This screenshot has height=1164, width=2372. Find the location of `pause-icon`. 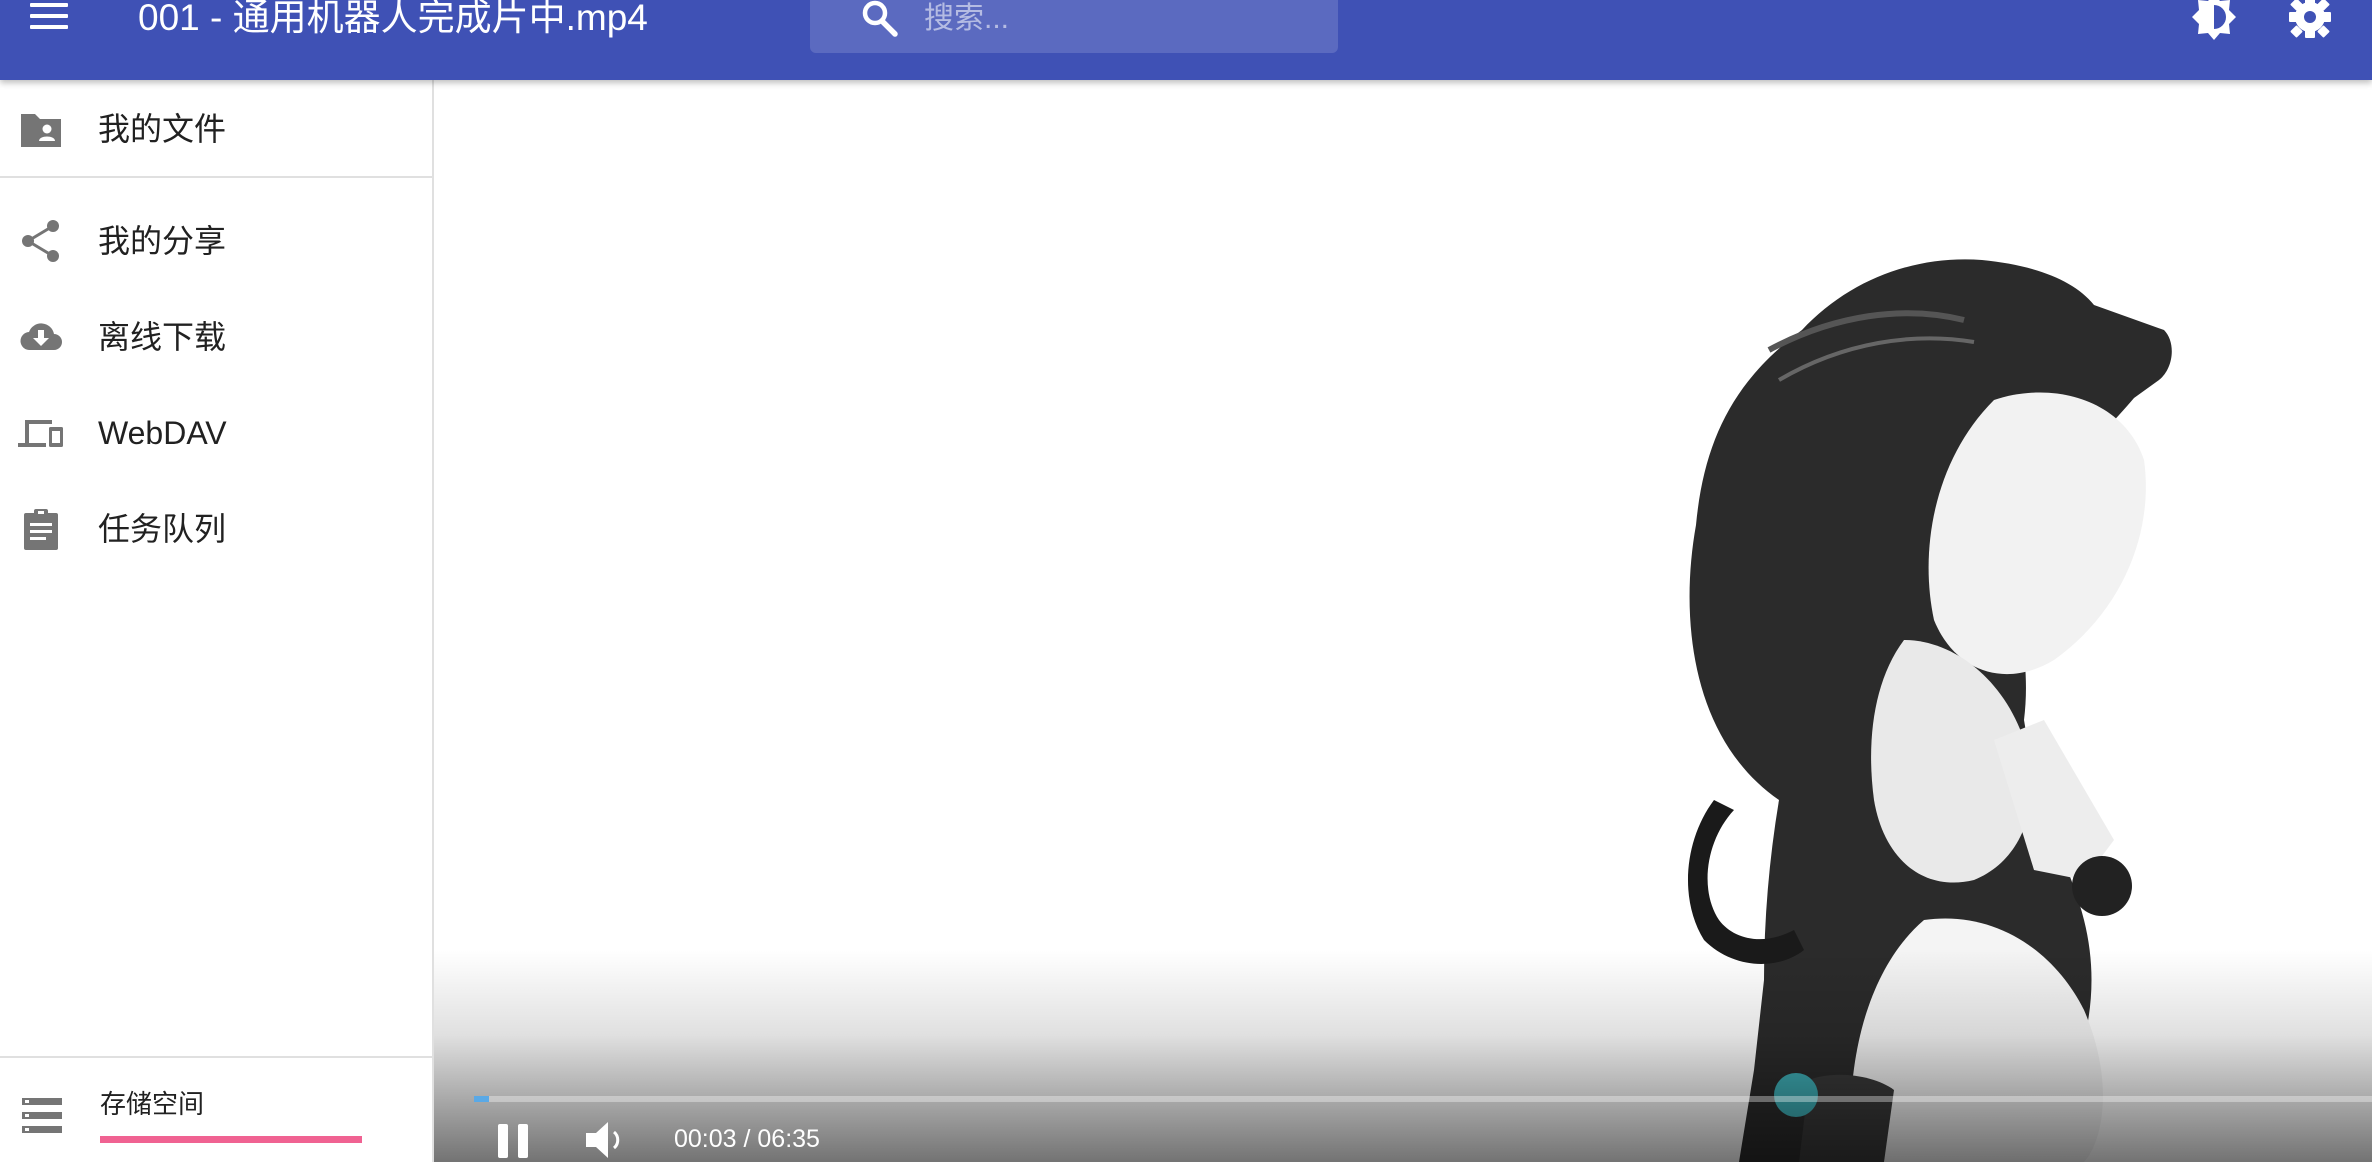

pause-icon is located at coordinates (514, 1140).